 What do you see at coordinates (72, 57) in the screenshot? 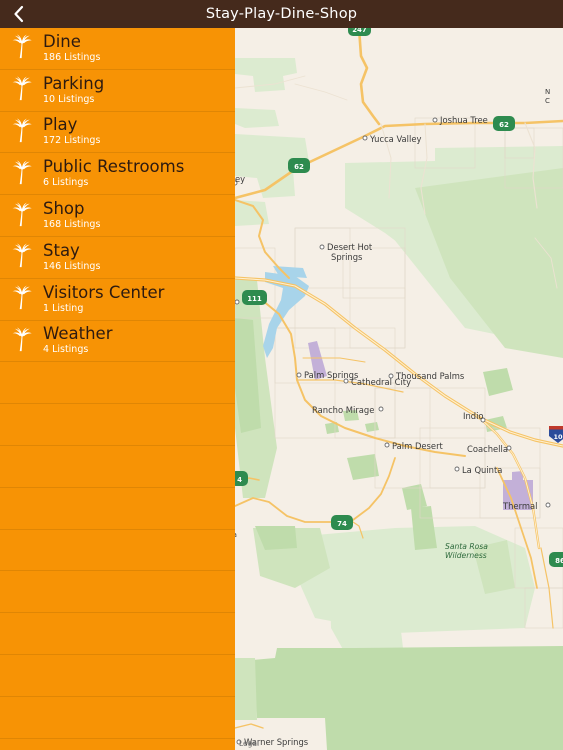
I see `sidebar-item-count: 186 Listings` at bounding box center [72, 57].